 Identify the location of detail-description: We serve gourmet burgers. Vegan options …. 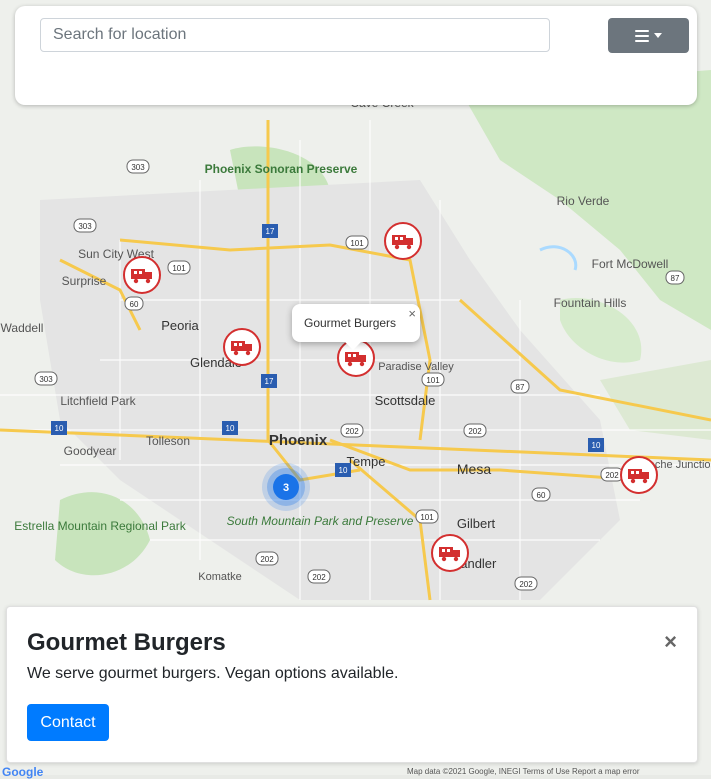
(213, 673).